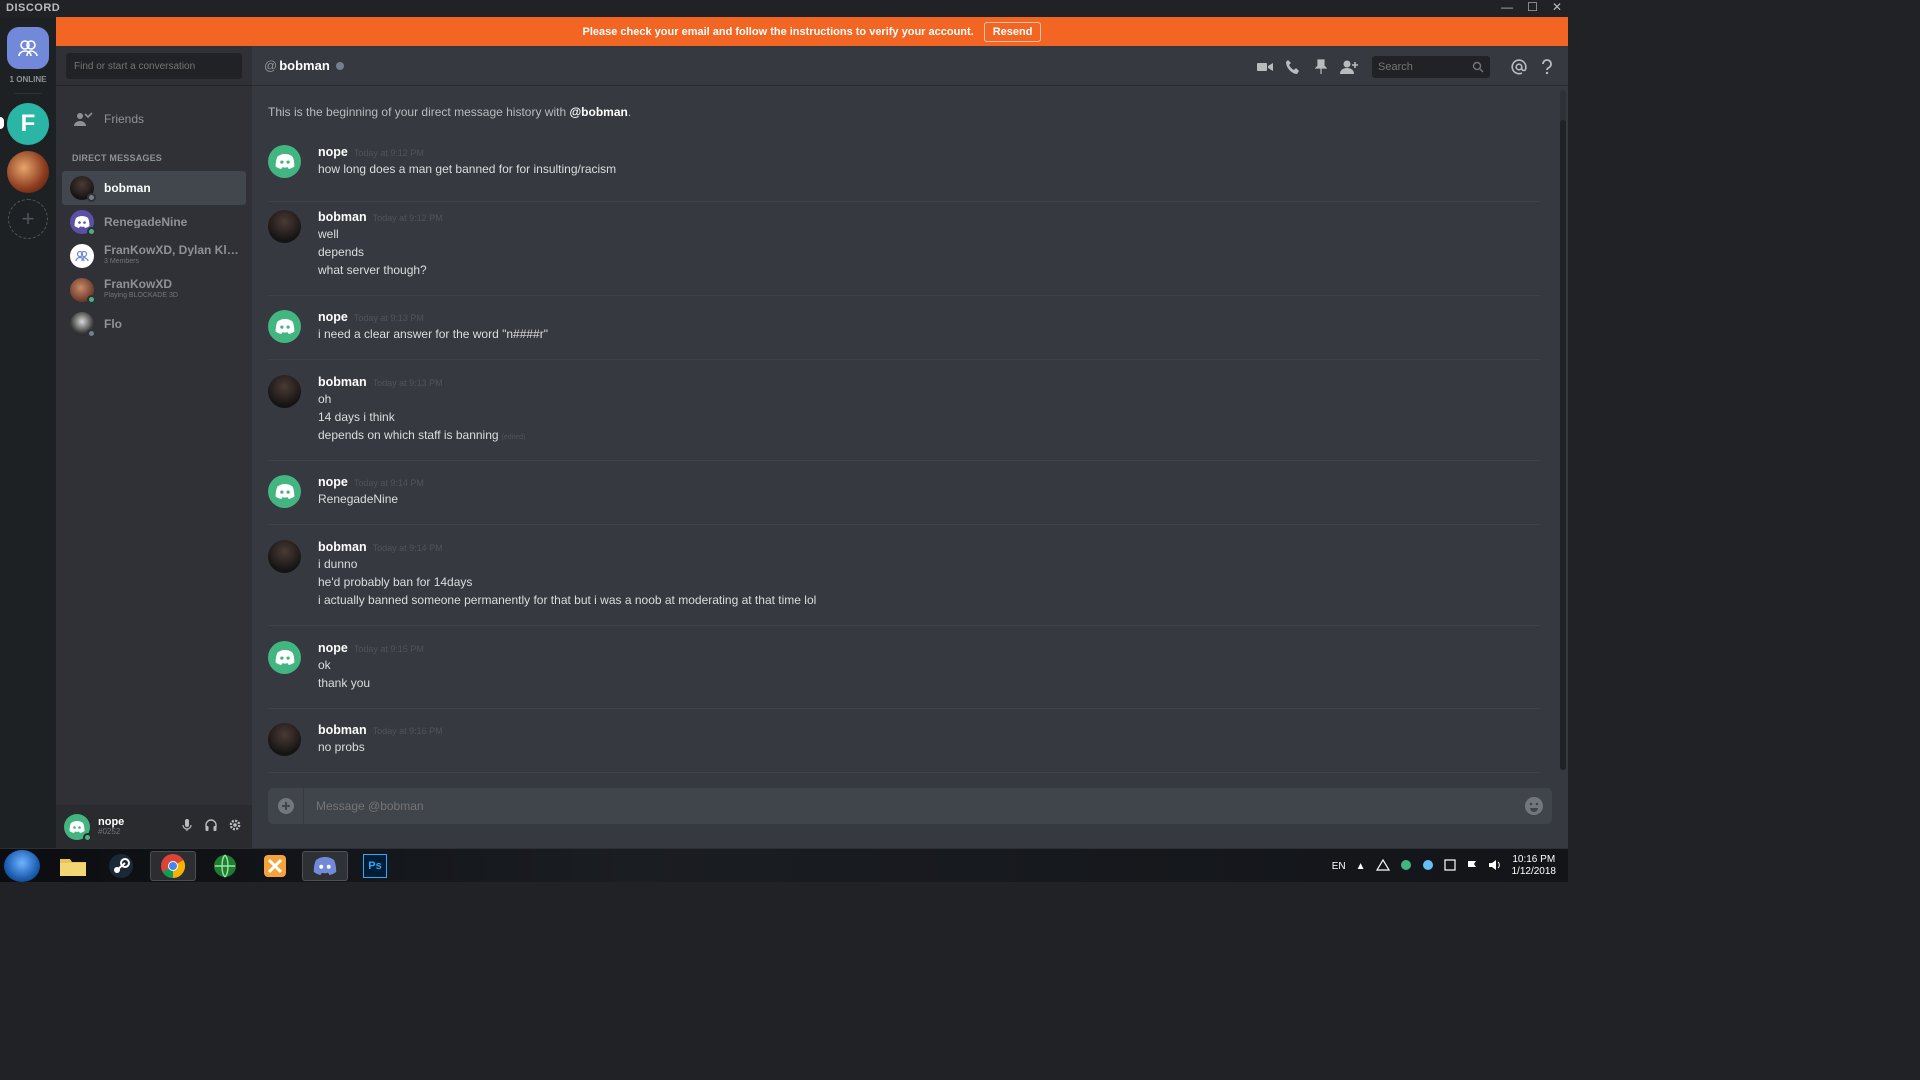 The image size is (1920, 1080). I want to click on group-dm-icon, so click(82, 256).